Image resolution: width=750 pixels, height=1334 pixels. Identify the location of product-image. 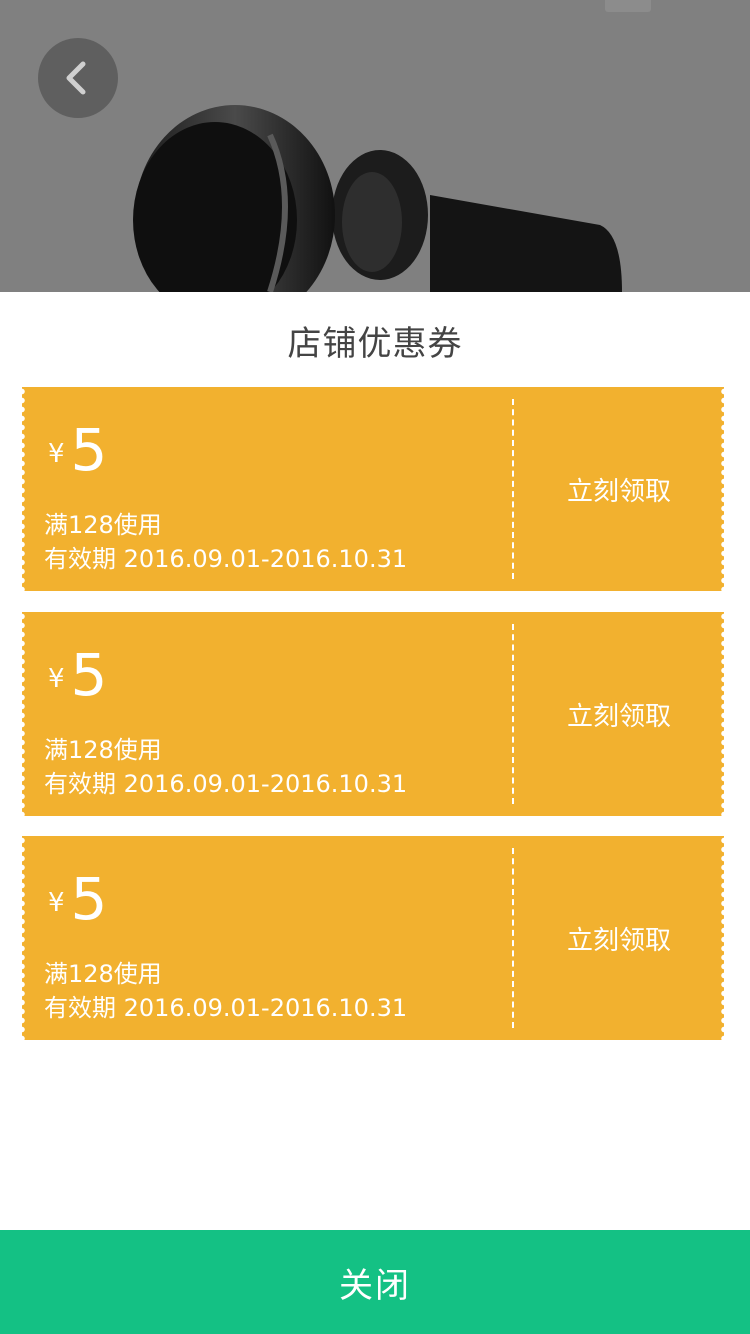
(377, 198).